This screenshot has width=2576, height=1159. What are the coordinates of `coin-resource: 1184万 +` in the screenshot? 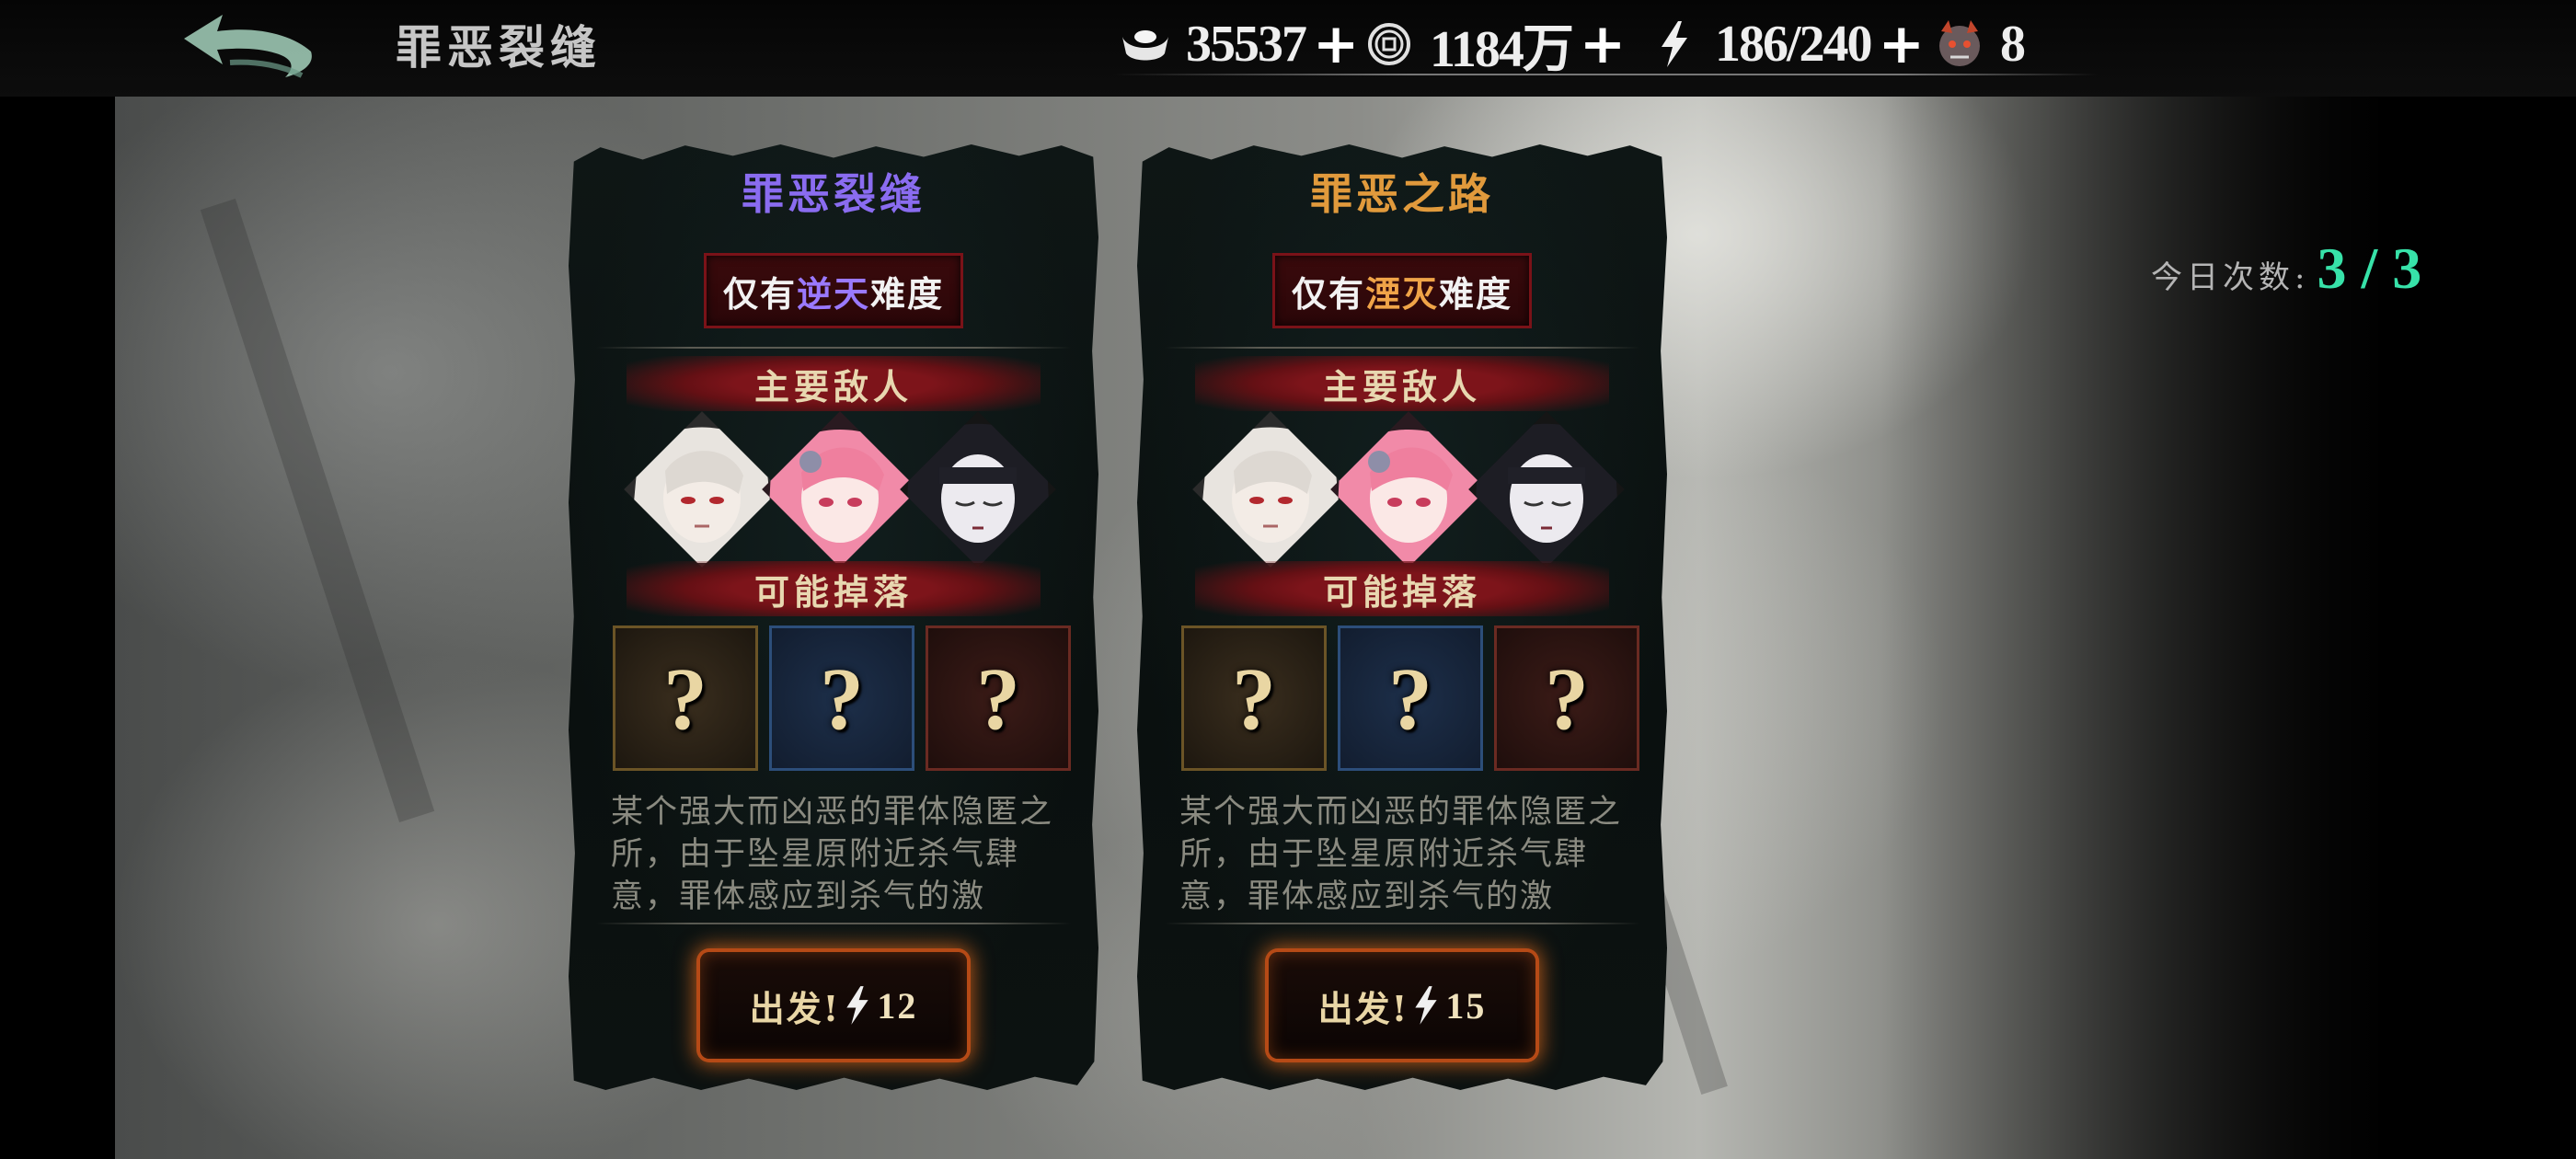 It's located at (1494, 46).